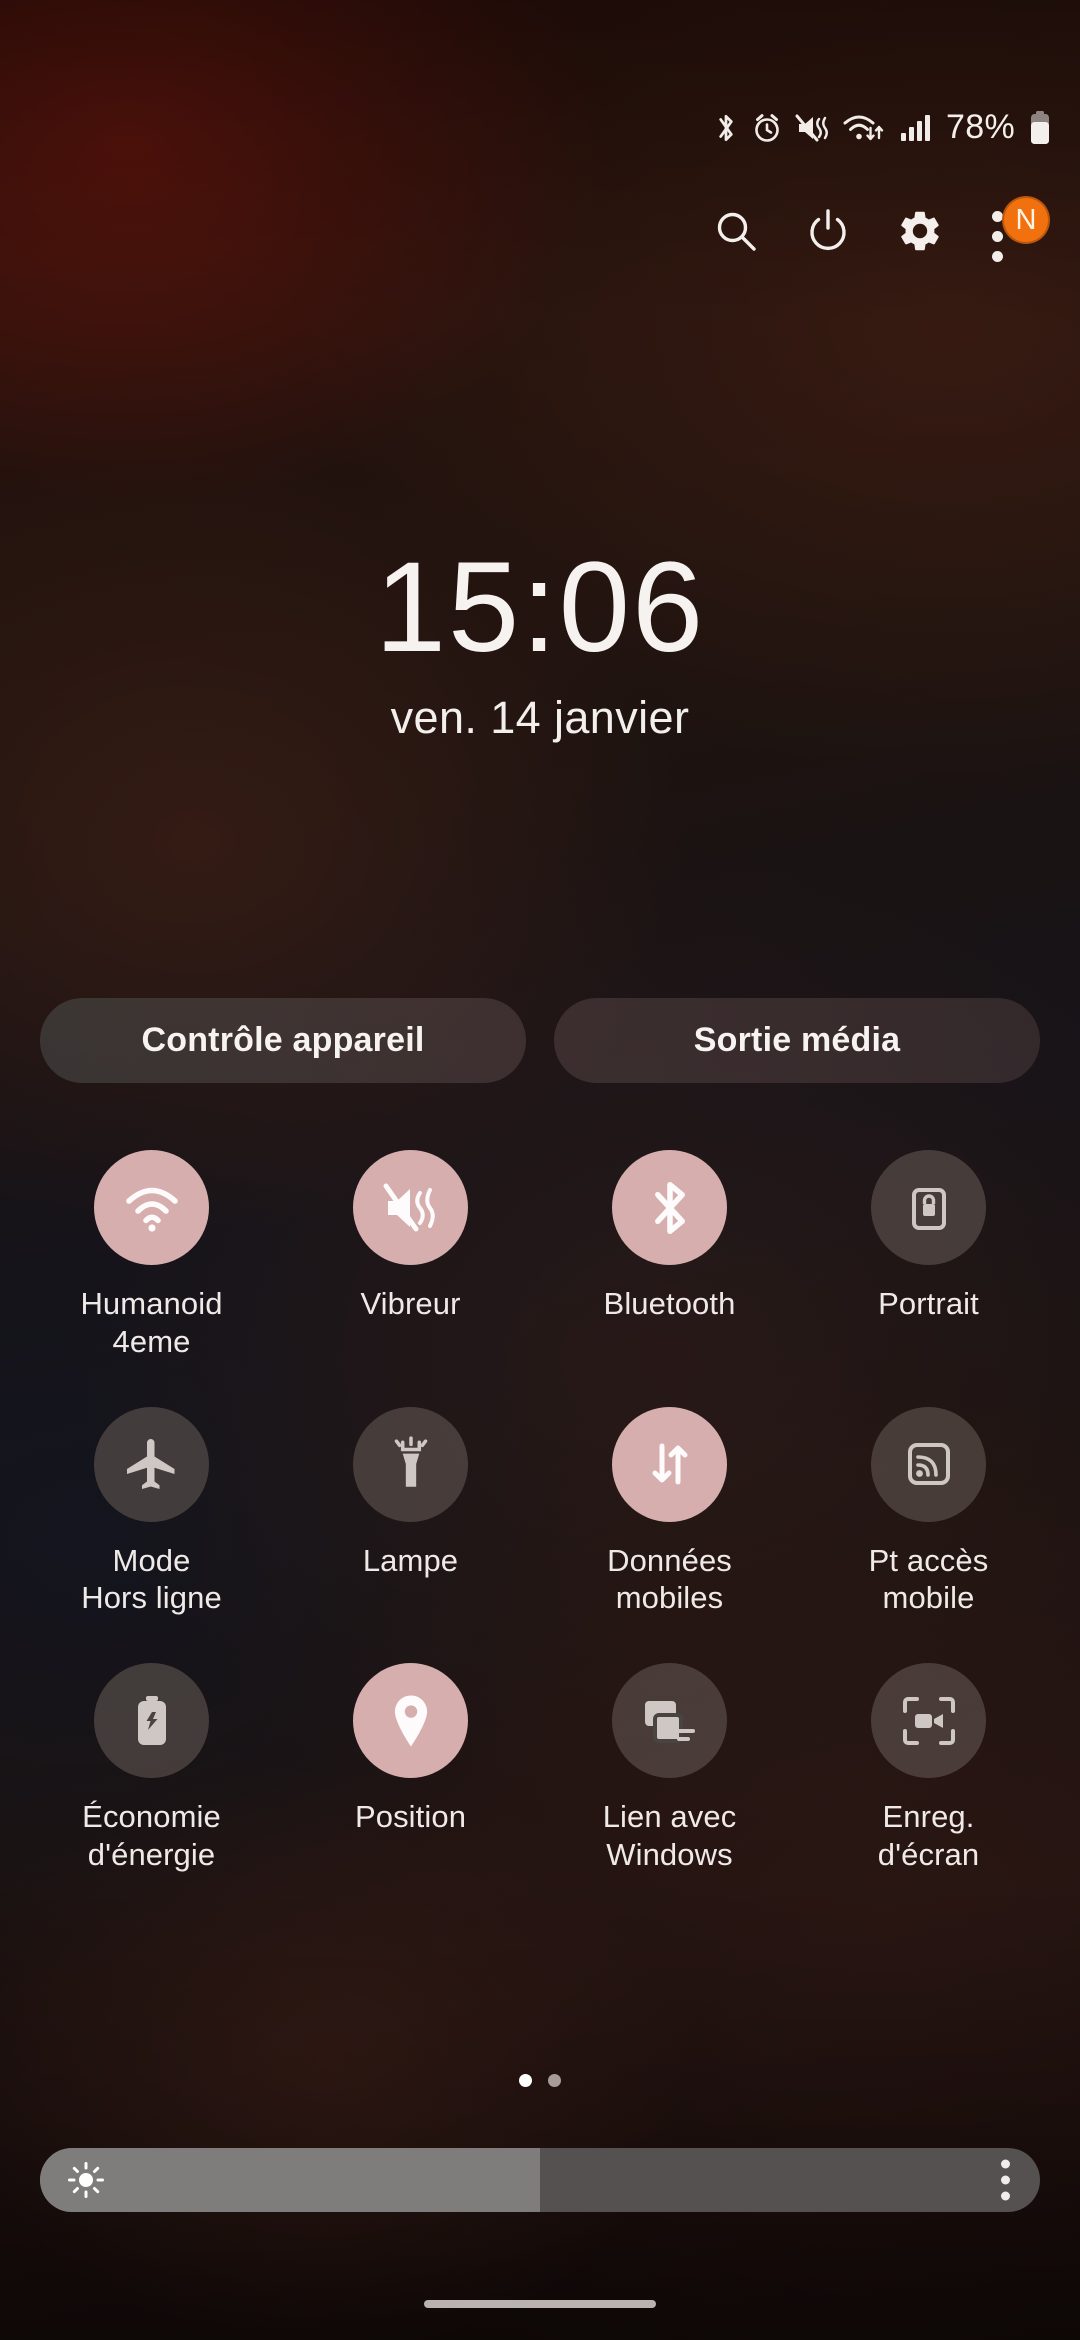 This screenshot has width=1080, height=2340. Describe the element at coordinates (151, 1464) in the screenshot. I see `airplane-icon` at that location.